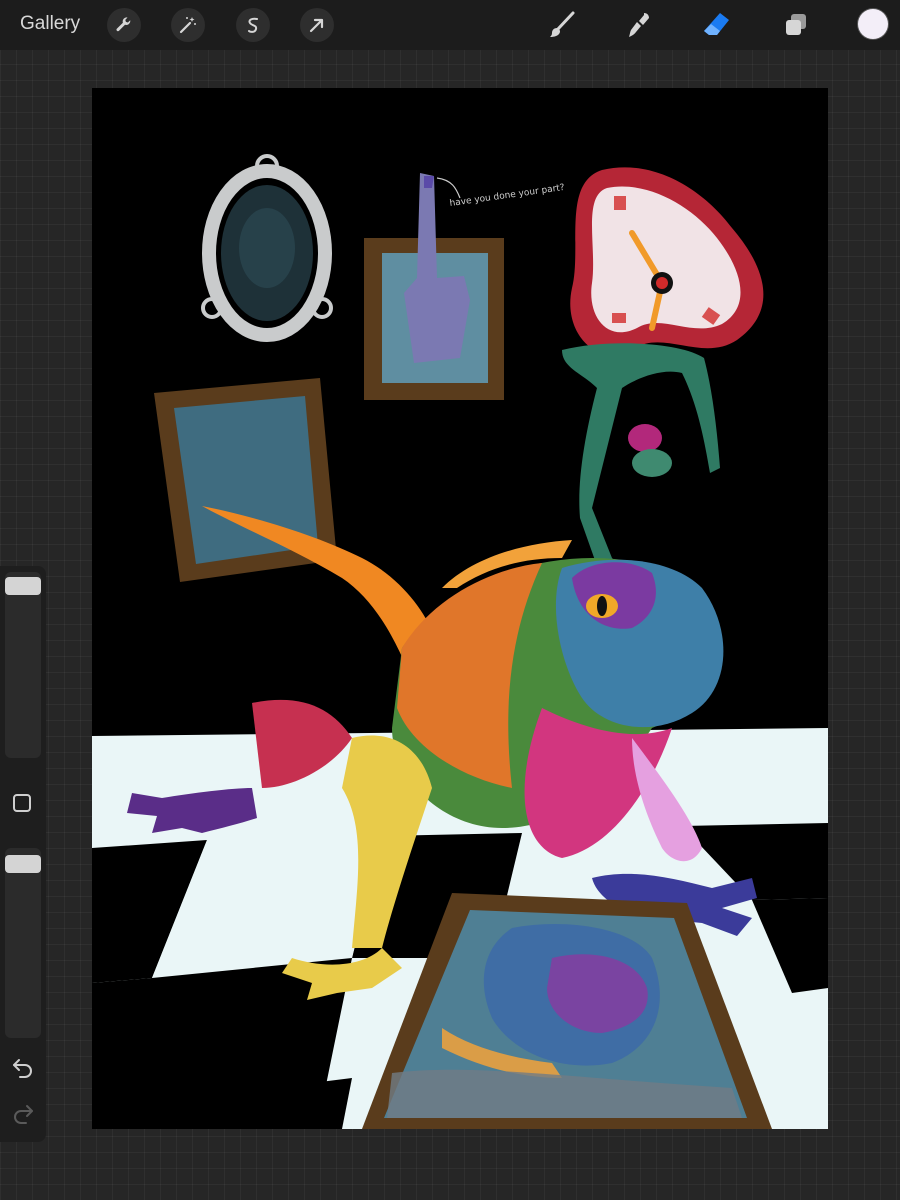 The width and height of the screenshot is (900, 1200). I want to click on opacity-thumb, so click(23, 864).